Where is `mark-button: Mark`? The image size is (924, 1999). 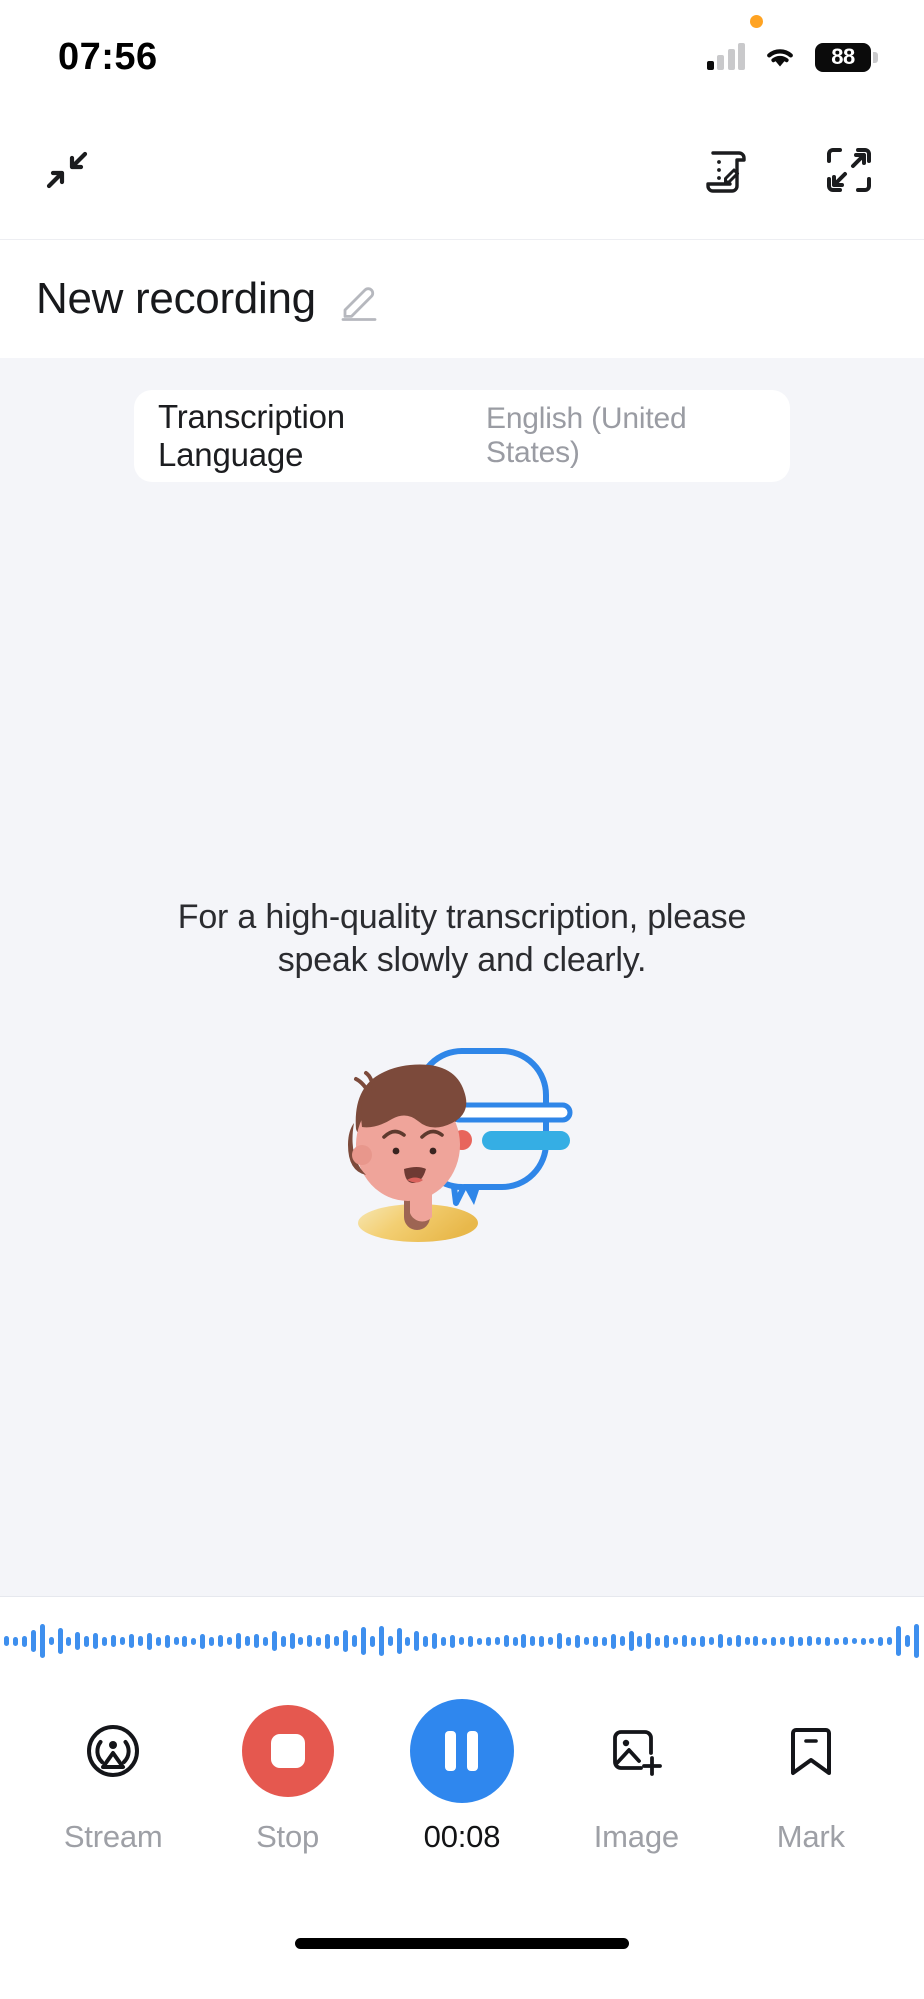
mark-button: Mark is located at coordinates (811, 1777).